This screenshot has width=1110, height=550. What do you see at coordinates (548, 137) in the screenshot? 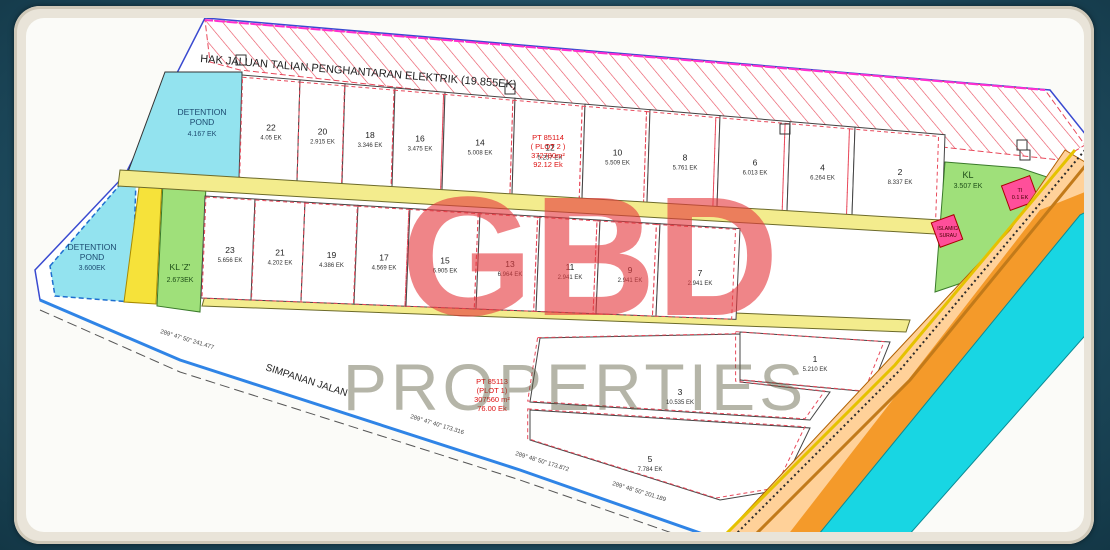
I see `svg-text: PT 85114` at bounding box center [548, 137].